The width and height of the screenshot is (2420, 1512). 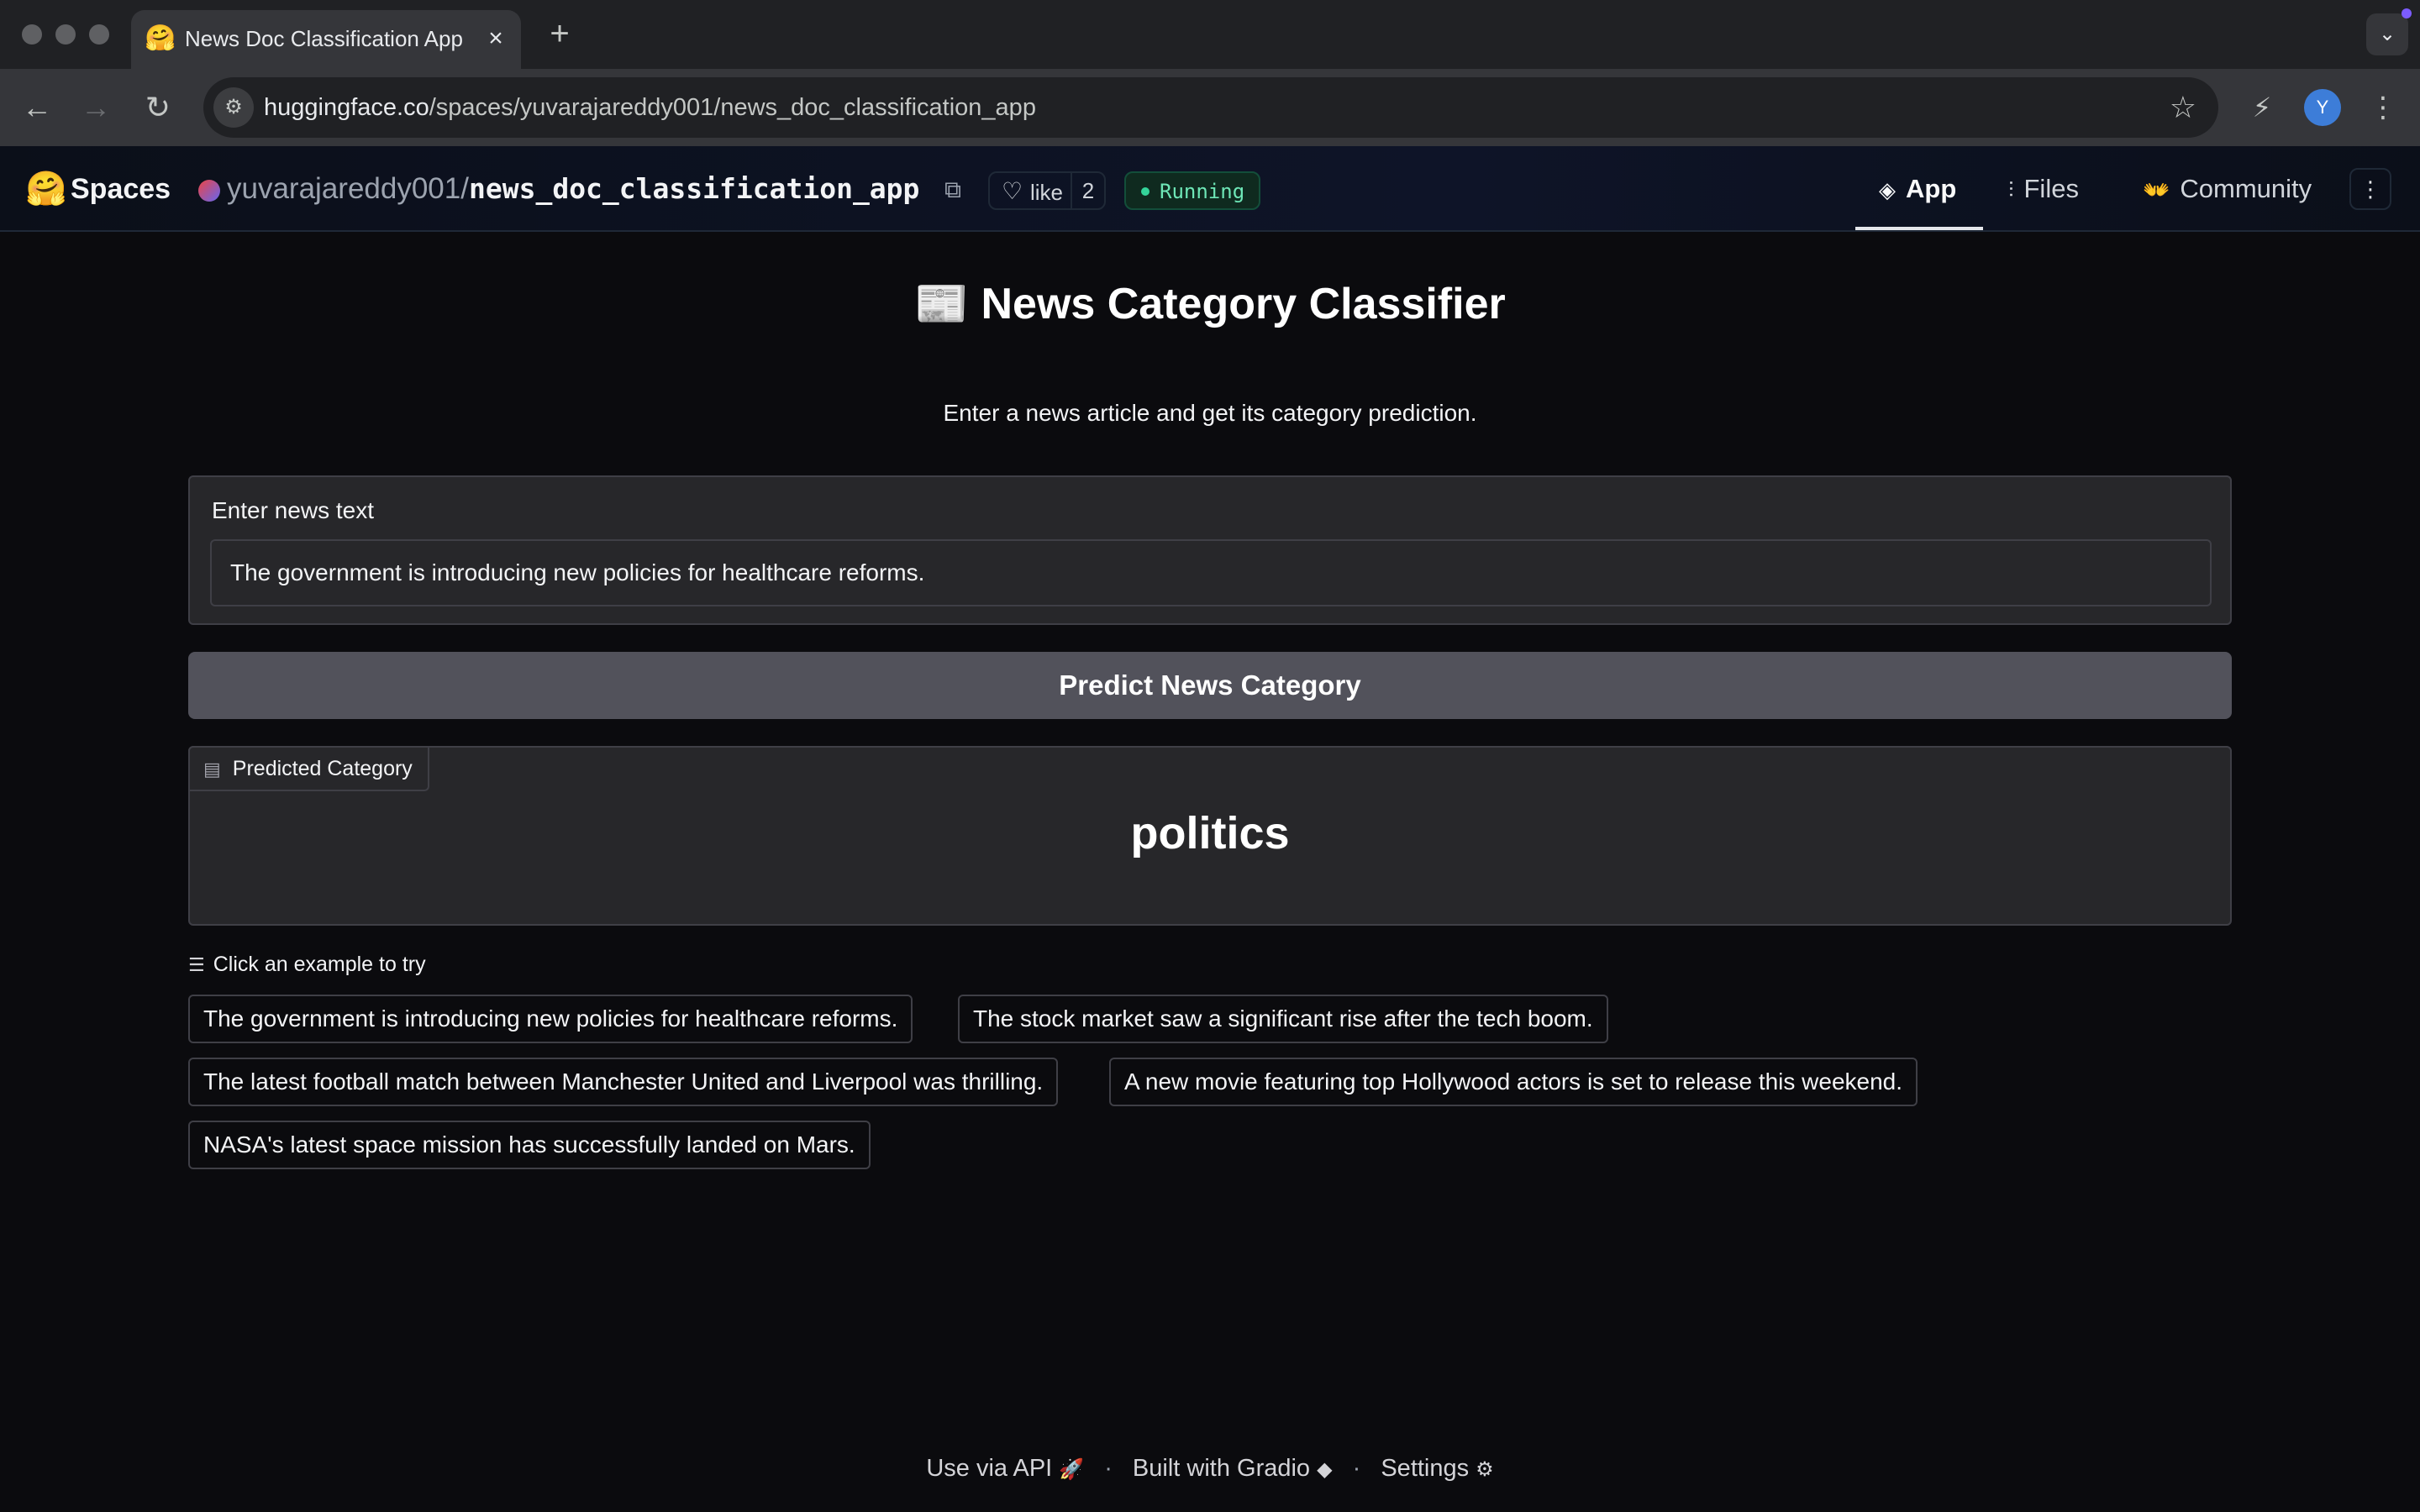 I want to click on space-name-link: news_doc_classification_app, so click(x=694, y=188).